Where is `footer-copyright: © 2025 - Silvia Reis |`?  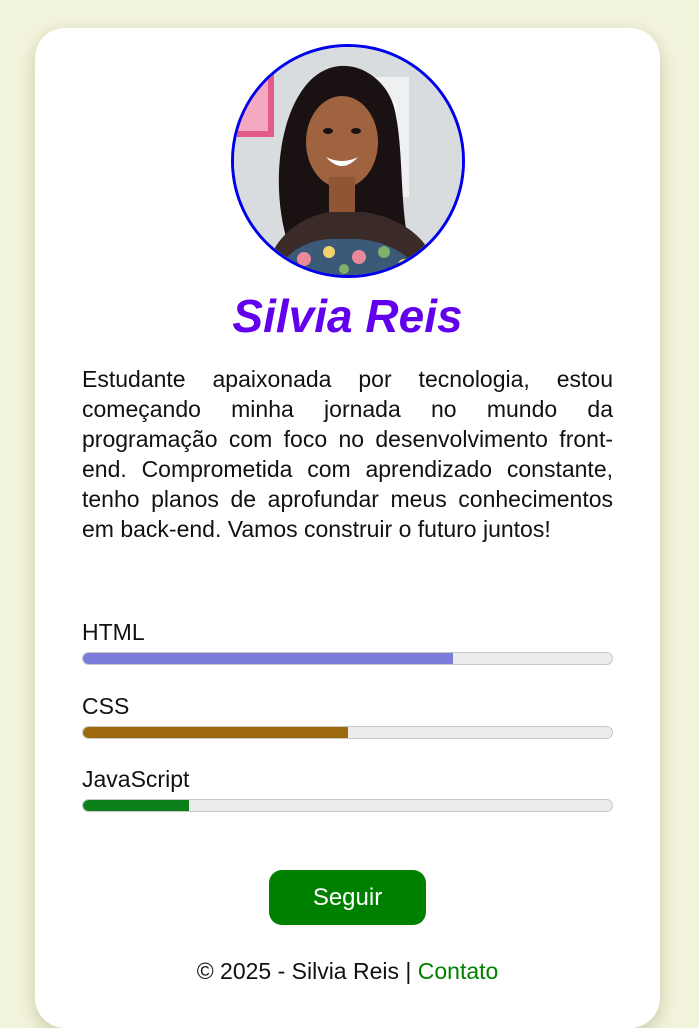
footer-copyright: © 2025 - Silvia Reis | is located at coordinates (307, 971).